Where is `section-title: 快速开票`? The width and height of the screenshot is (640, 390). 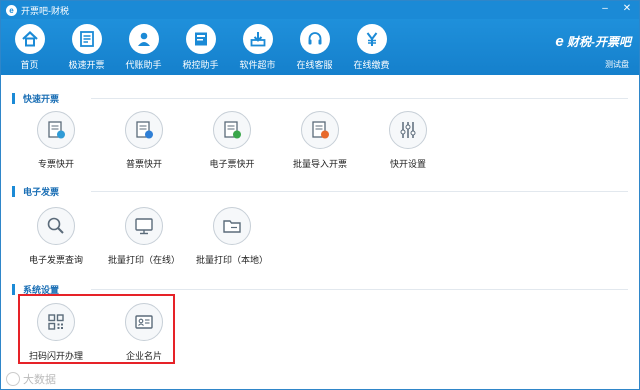
section-title: 快速开票 is located at coordinates (41, 98).